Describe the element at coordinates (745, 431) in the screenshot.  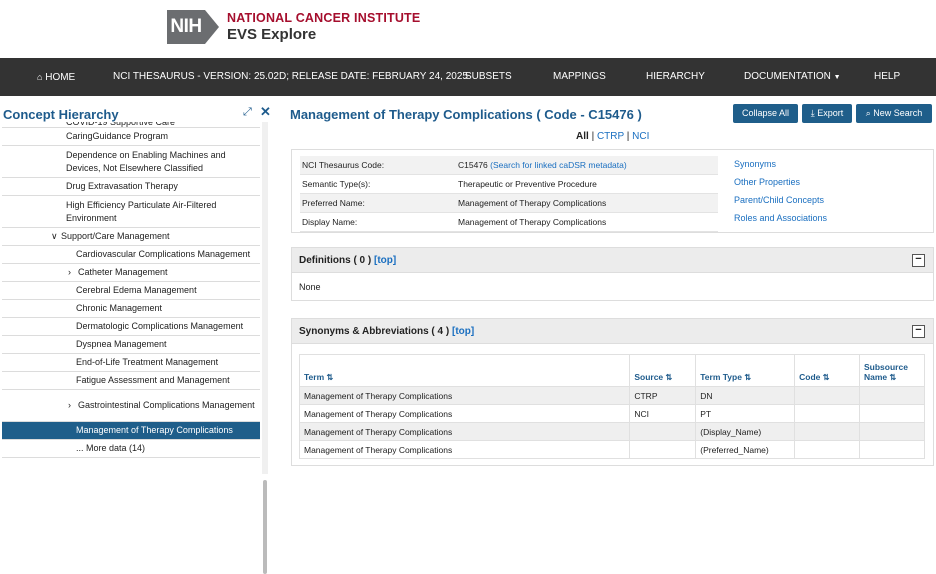
I see `table-cell: (Display_Name)` at that location.